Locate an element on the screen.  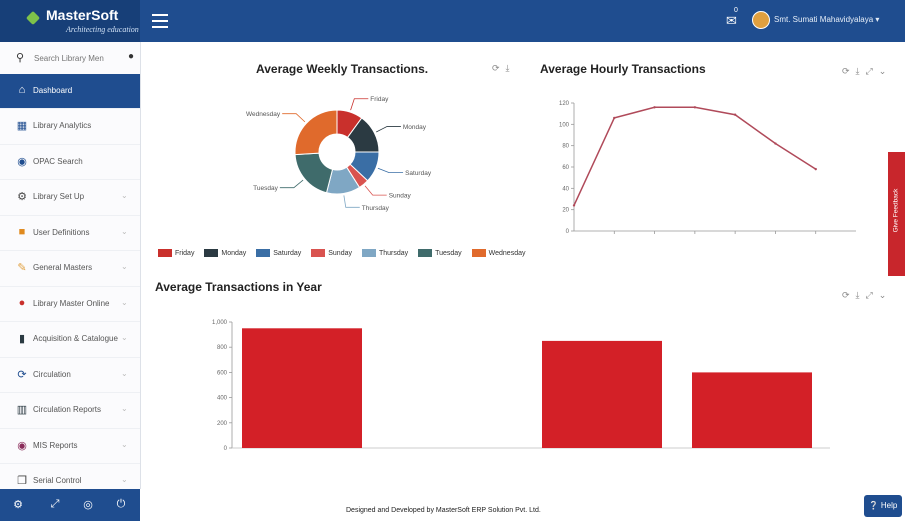
legend-label: Friday is located at coordinates (185, 253).